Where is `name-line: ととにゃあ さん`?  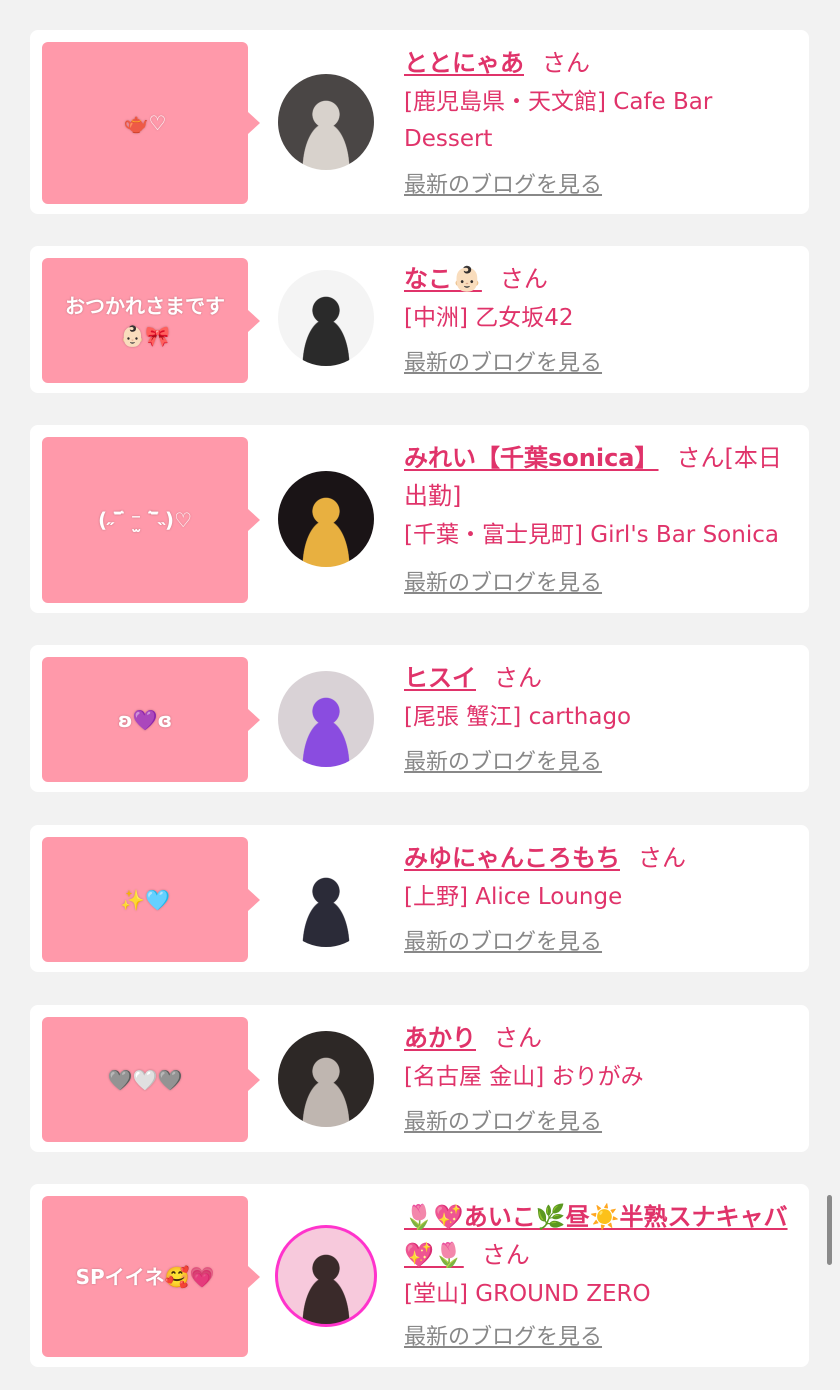
name-line: ととにゃあ さん is located at coordinates (600, 63).